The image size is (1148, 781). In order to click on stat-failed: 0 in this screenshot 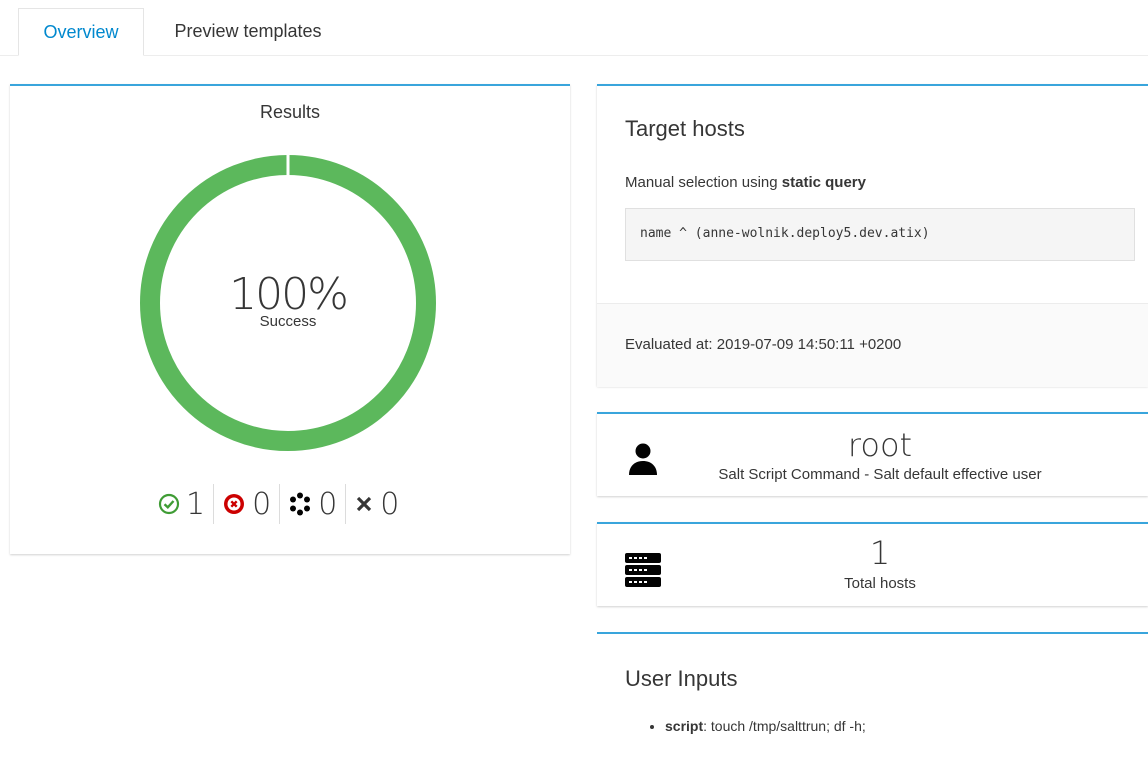, I will do `click(247, 504)`.